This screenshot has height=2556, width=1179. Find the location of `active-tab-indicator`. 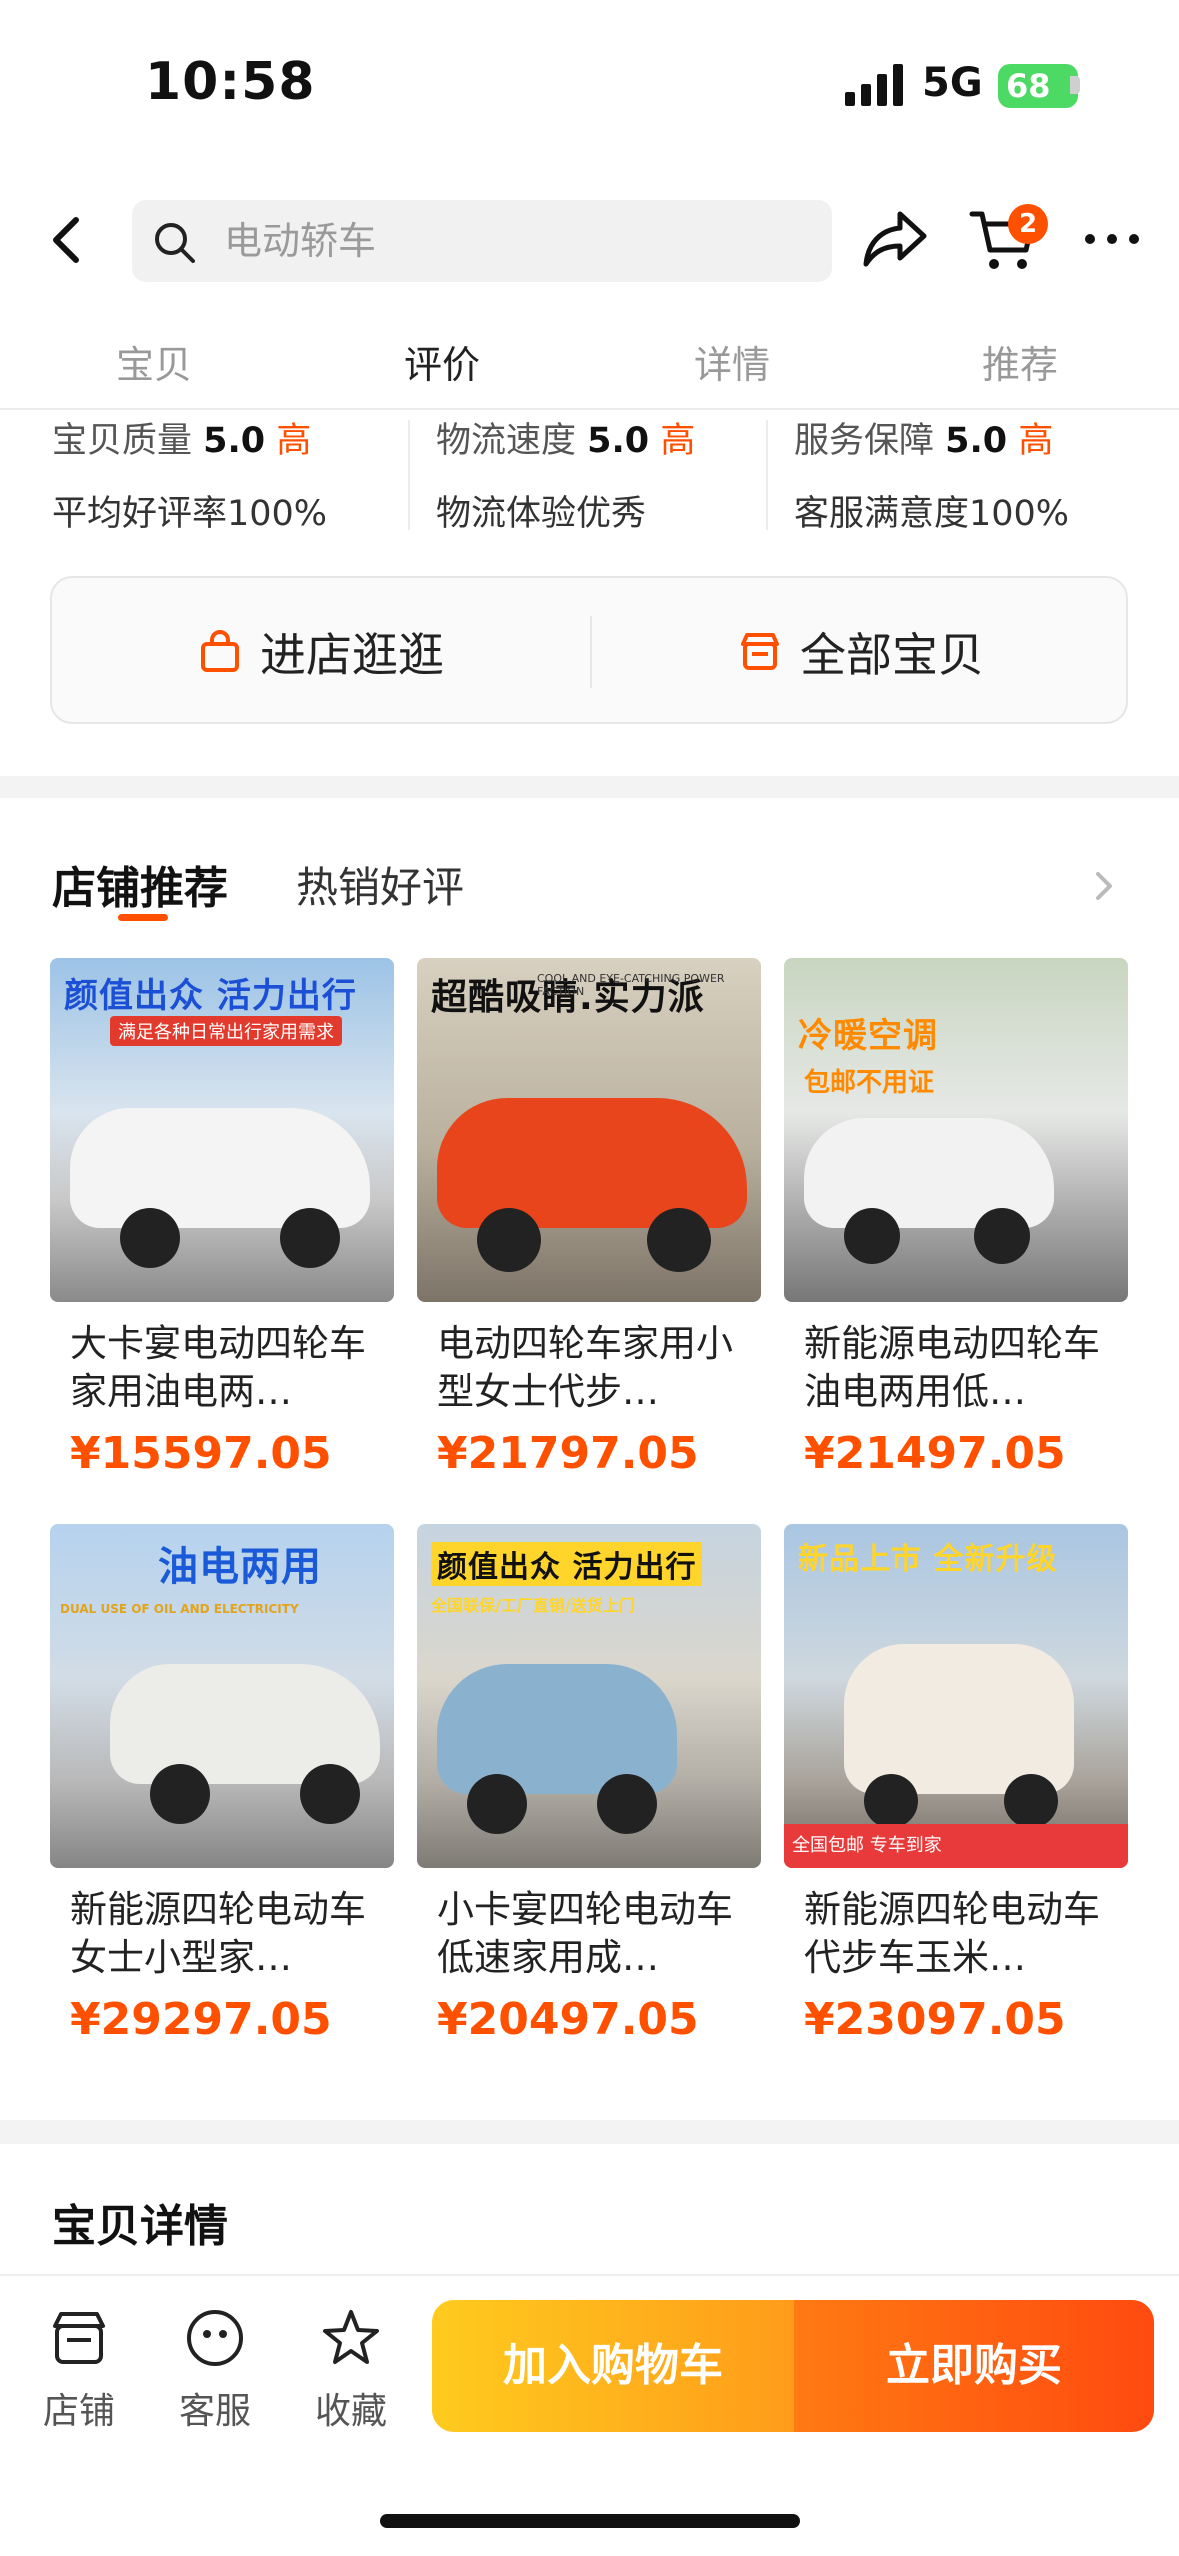

active-tab-indicator is located at coordinates (143, 917).